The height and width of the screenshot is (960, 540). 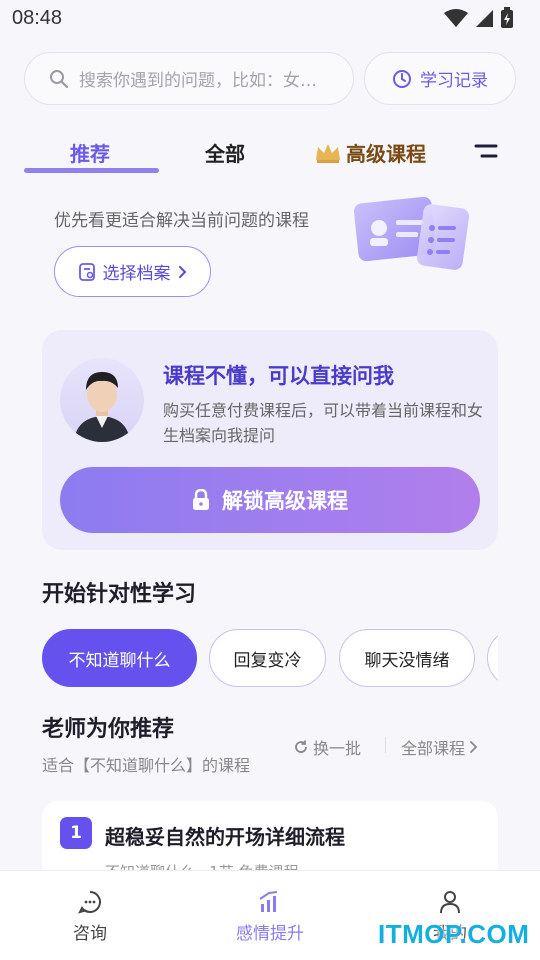 What do you see at coordinates (76, 833) in the screenshot?
I see `course-number-badge: 1` at bounding box center [76, 833].